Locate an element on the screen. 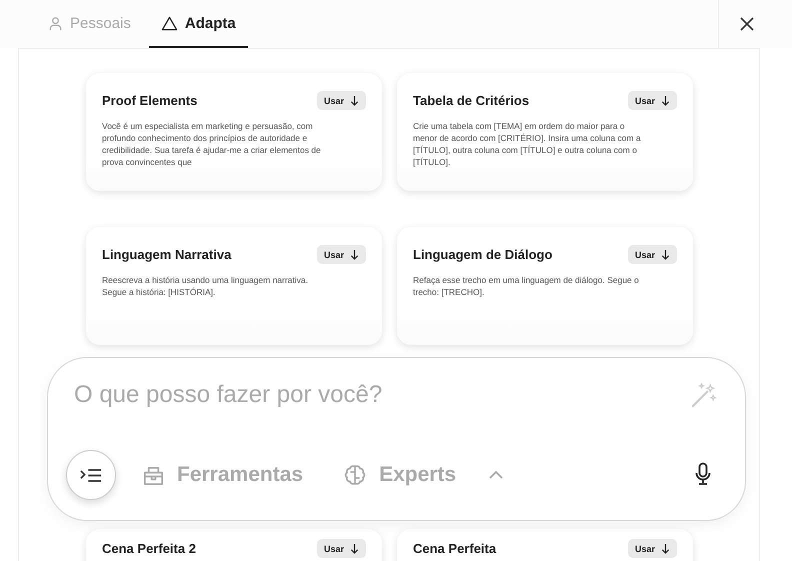 Image resolution: width=792 pixels, height=561 pixels. prompt-card: Linguagem Narrativa Usar Reescreva a história usando uma linguagem narrativa. Segue a história: [HISTÓRIA]. is located at coordinates (234, 286).